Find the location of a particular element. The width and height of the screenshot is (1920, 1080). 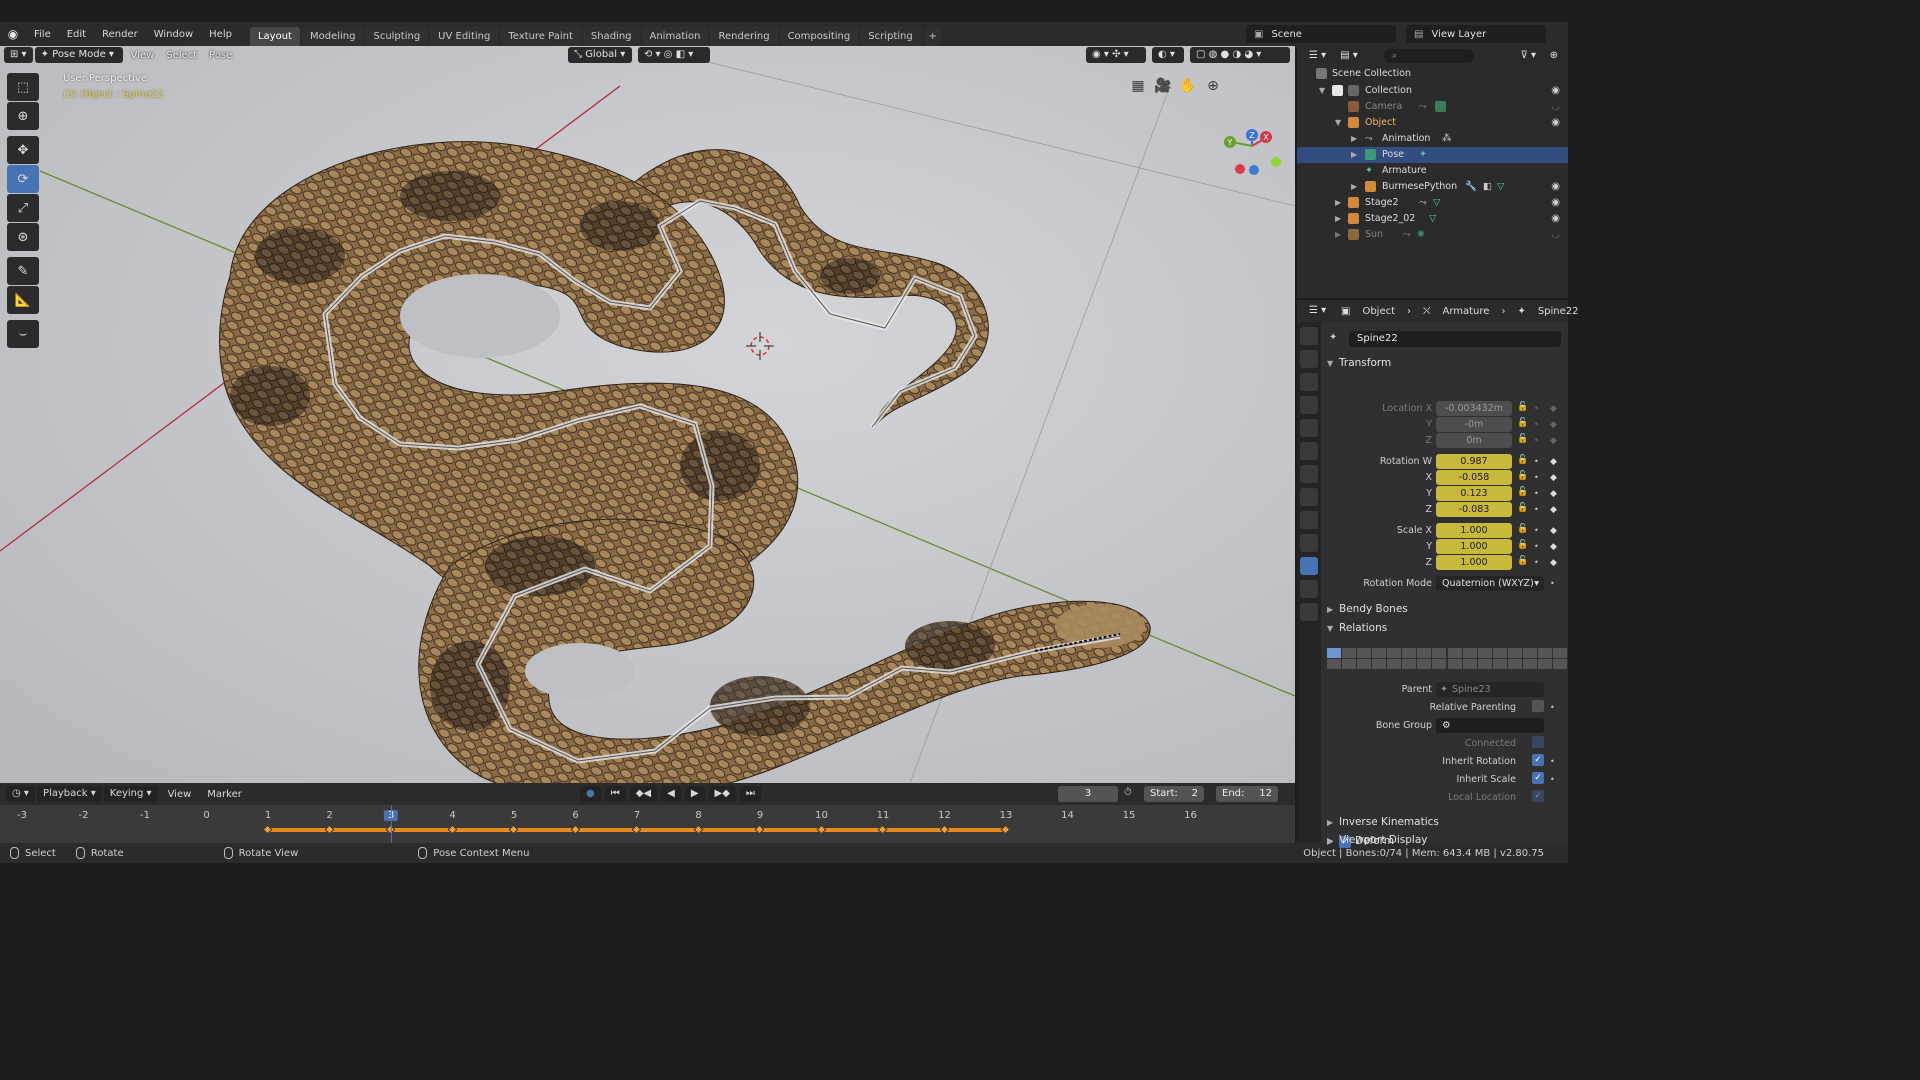

select-menu: Select is located at coordinates (181, 55).